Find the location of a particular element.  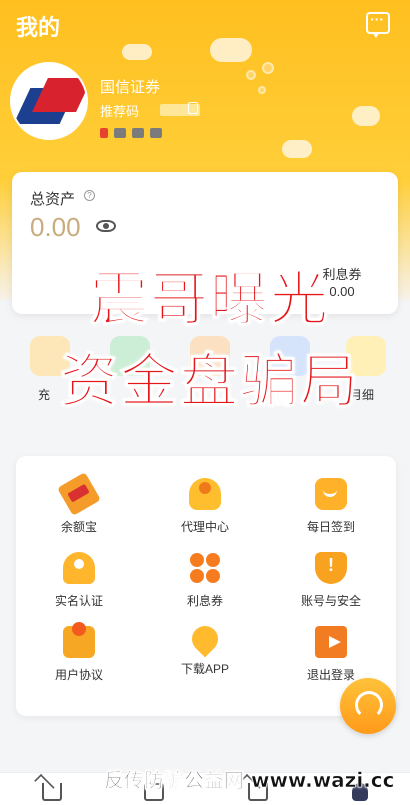

menu-label: 账号与安全 is located at coordinates (330, 601).